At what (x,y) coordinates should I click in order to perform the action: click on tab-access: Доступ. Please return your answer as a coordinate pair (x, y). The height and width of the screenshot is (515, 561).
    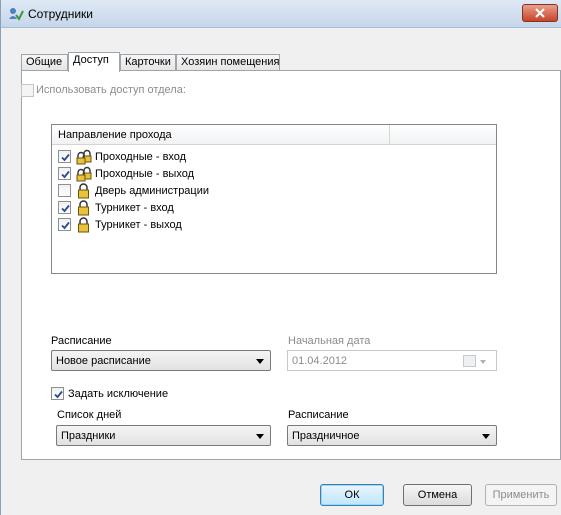
    Looking at the image, I should click on (94, 62).